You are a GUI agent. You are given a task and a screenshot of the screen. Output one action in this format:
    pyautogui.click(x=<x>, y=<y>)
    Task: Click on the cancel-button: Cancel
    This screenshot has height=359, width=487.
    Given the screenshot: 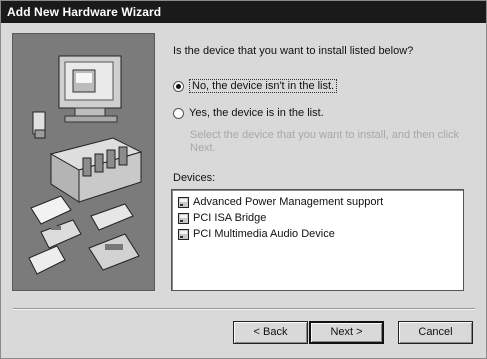 What is the action you would take?
    pyautogui.click(x=435, y=332)
    